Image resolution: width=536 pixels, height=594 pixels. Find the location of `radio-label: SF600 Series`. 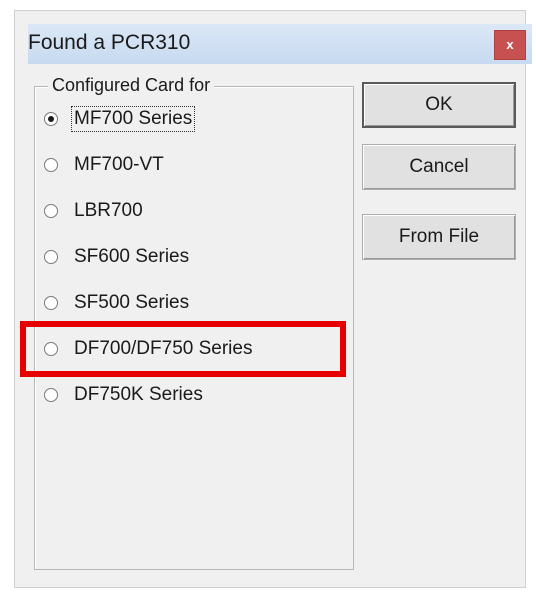

radio-label: SF600 Series is located at coordinates (132, 256).